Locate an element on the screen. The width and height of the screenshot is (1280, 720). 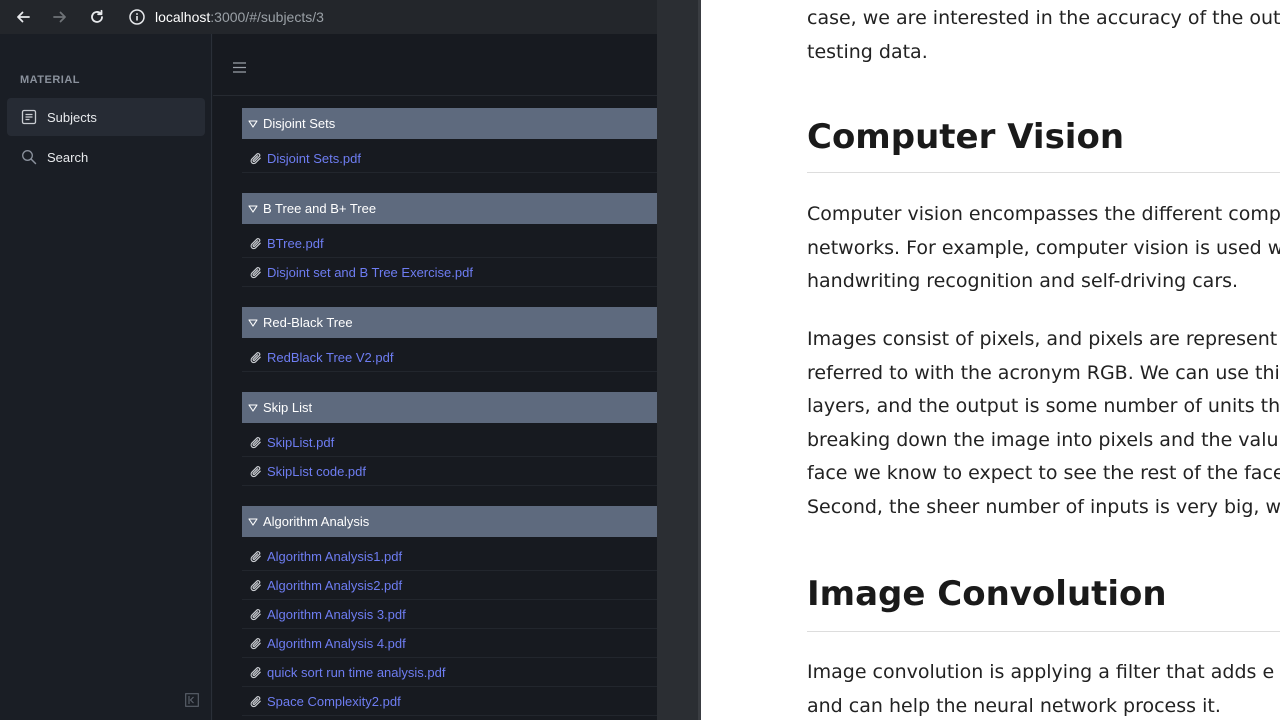
section-title: B Tree and B+ Tree is located at coordinates (320, 208).